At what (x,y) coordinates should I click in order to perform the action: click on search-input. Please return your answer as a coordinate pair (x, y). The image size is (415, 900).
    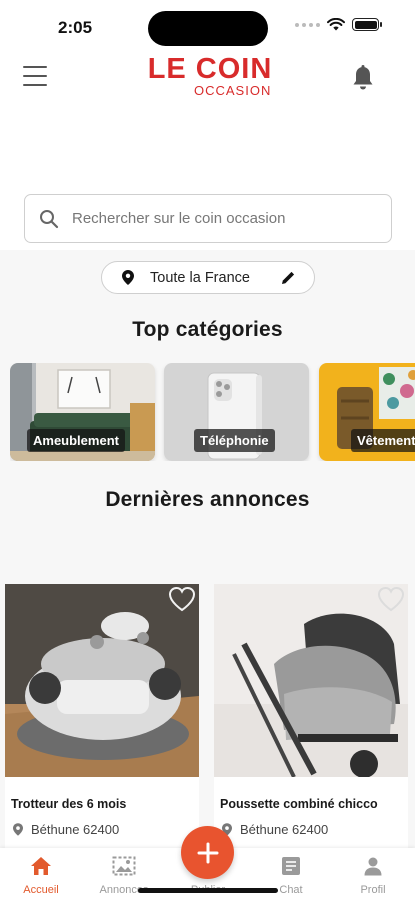
    Looking at the image, I should click on (222, 218).